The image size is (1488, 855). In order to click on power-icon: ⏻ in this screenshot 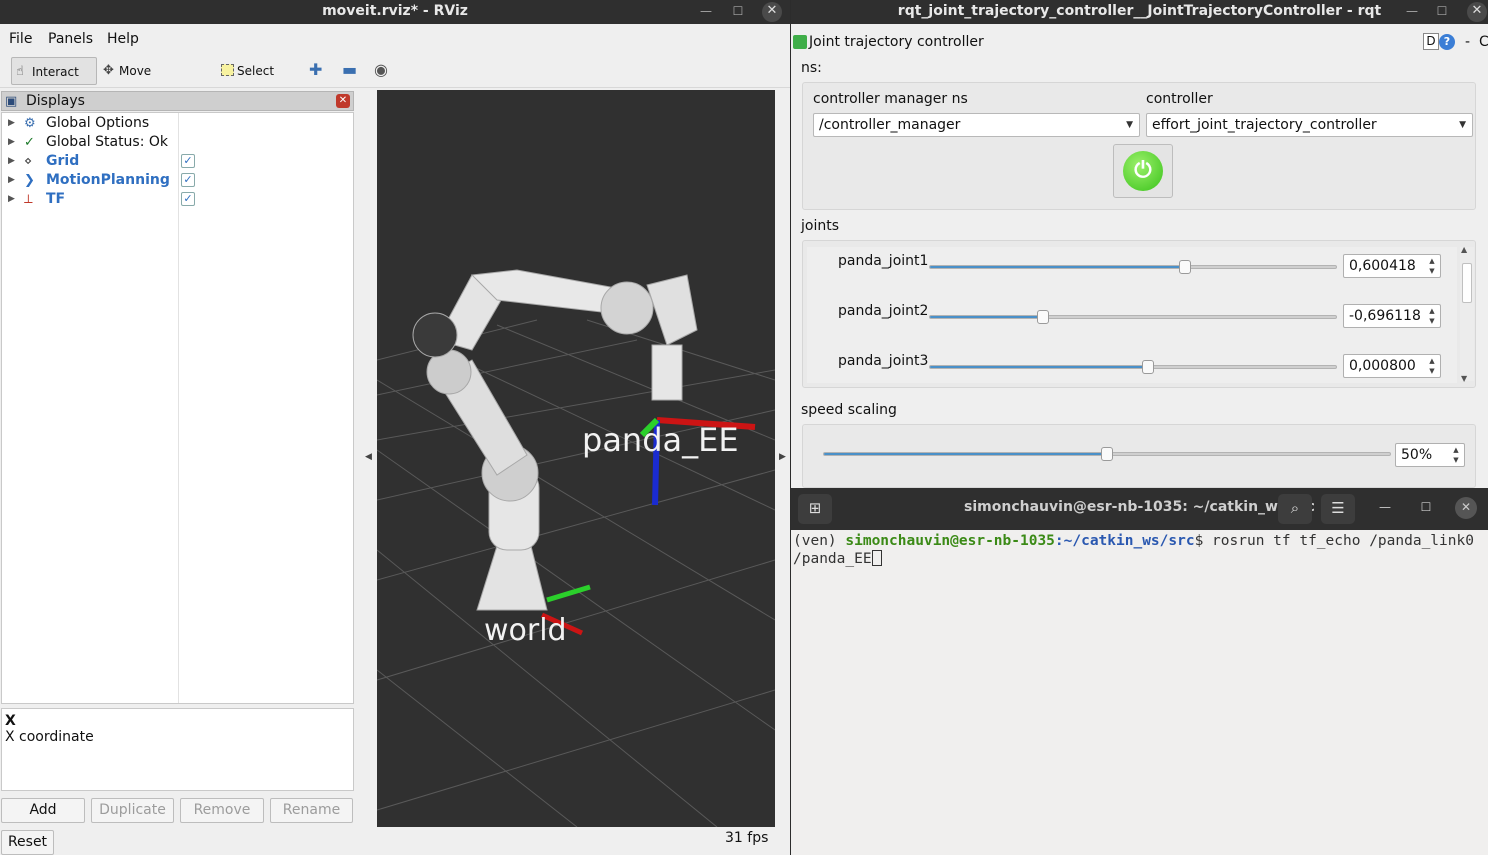, I will do `click(1143, 171)`.